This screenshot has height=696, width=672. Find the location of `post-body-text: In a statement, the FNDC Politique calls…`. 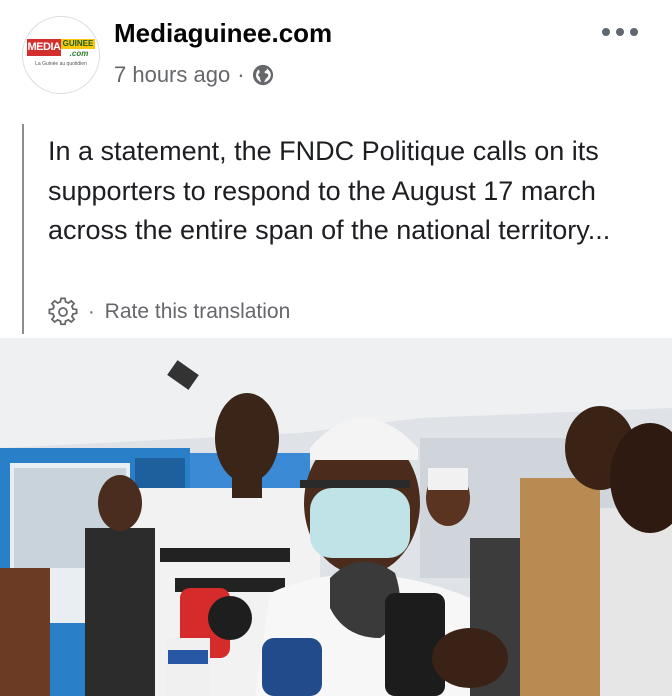

post-body-text: In a statement, the FNDC Politique calls… is located at coordinates (329, 190).